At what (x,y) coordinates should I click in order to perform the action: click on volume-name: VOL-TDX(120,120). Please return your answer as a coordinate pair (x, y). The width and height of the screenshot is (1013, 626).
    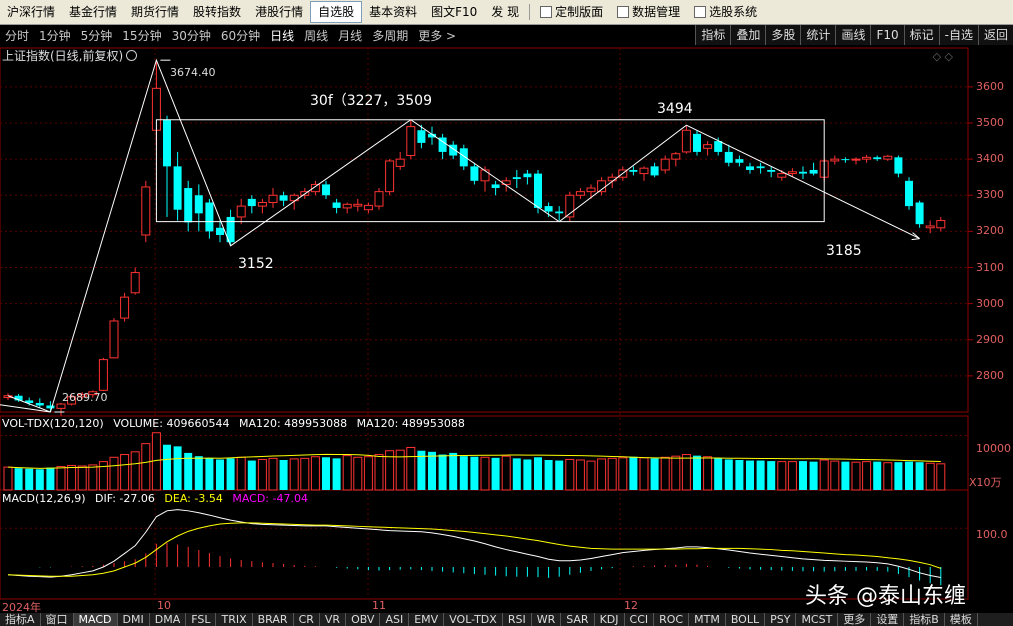
    Looking at the image, I should click on (53, 423).